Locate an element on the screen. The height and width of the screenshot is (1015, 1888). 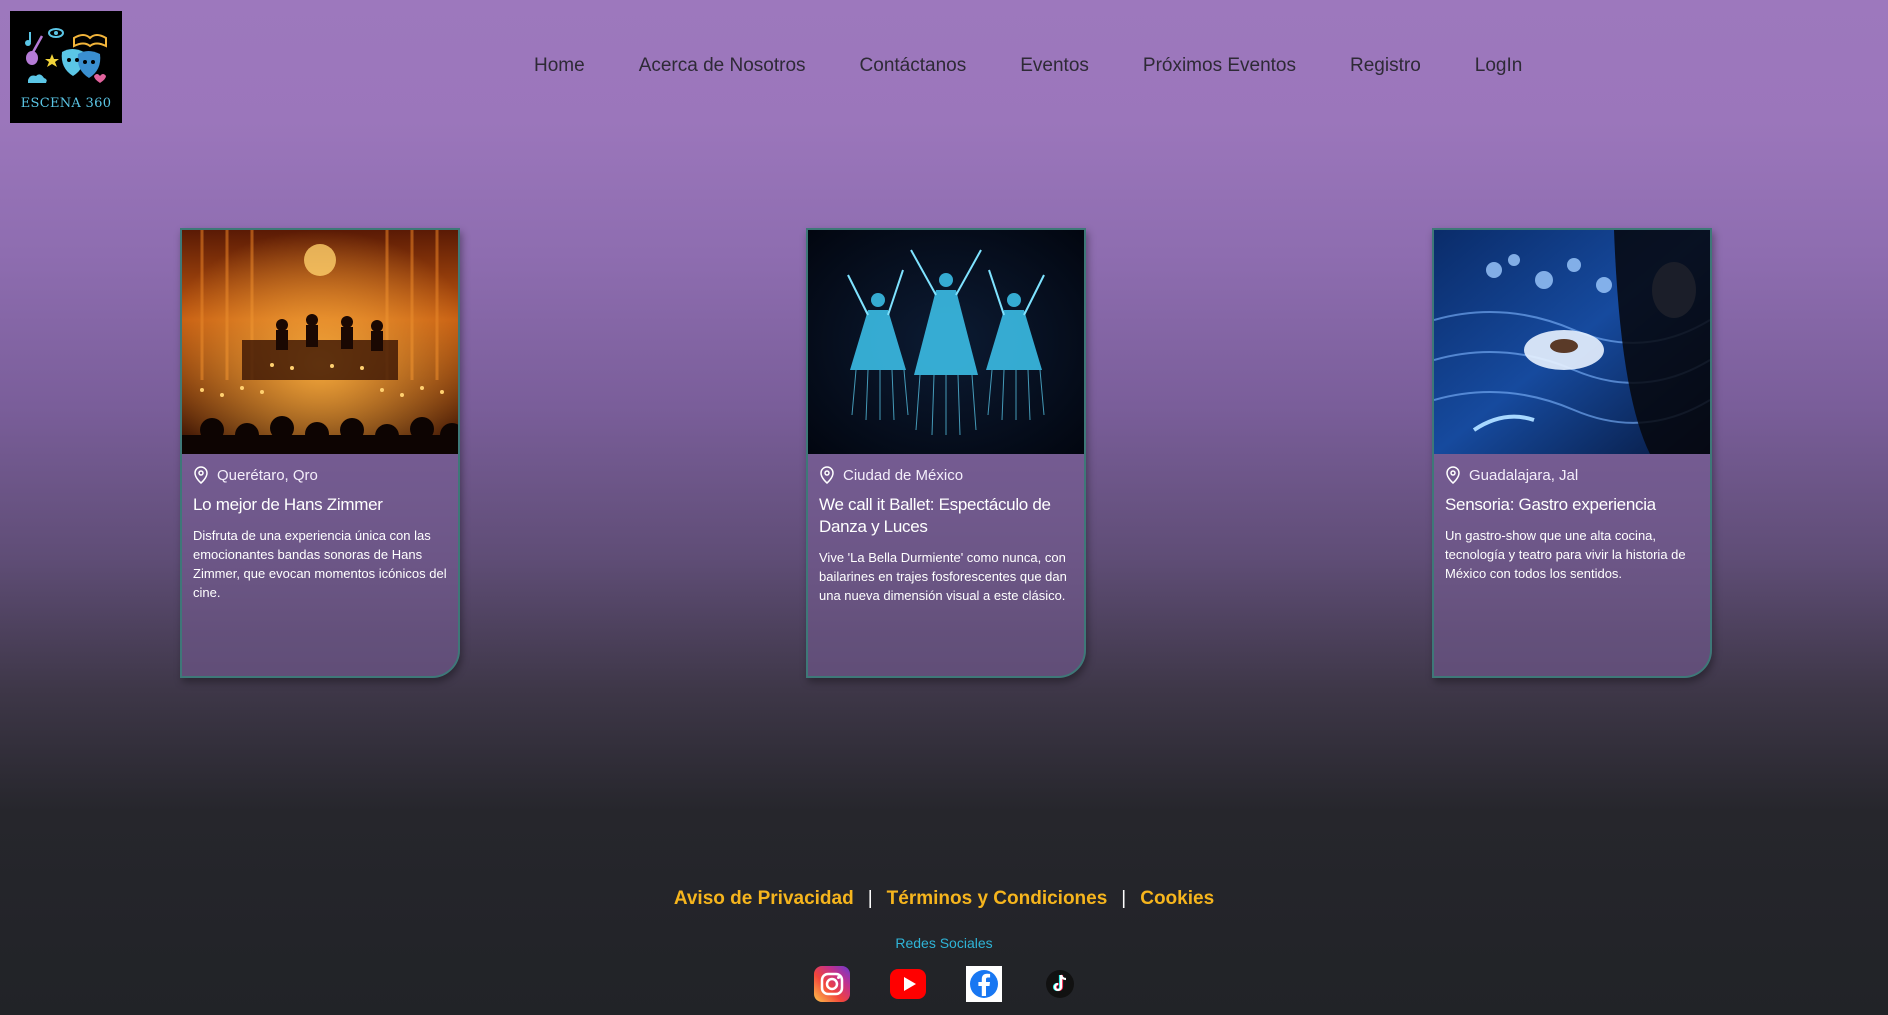
social-links is located at coordinates (946, 984).